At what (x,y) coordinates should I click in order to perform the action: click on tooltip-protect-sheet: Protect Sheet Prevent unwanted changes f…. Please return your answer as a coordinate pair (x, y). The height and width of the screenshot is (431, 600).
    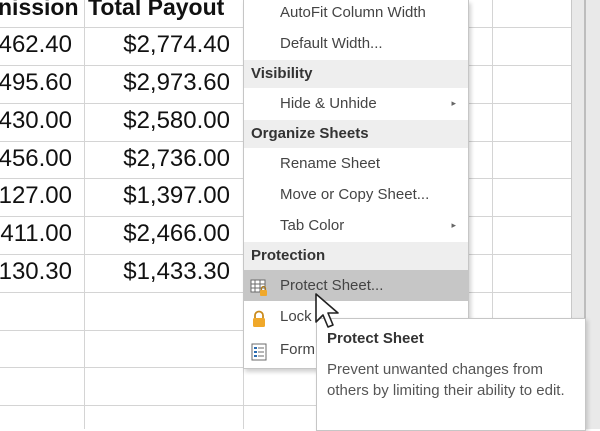
    Looking at the image, I should click on (451, 374).